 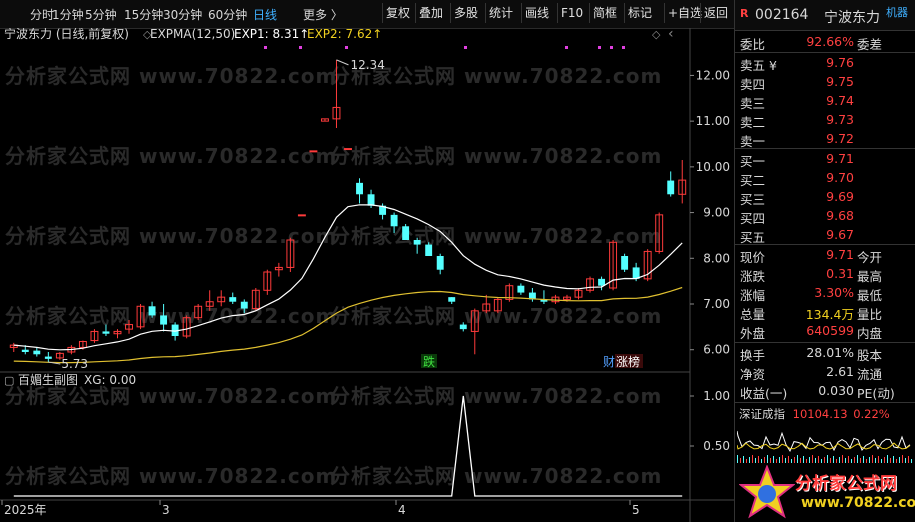 I want to click on toolbar-button-9: 返回, so click(x=715, y=13).